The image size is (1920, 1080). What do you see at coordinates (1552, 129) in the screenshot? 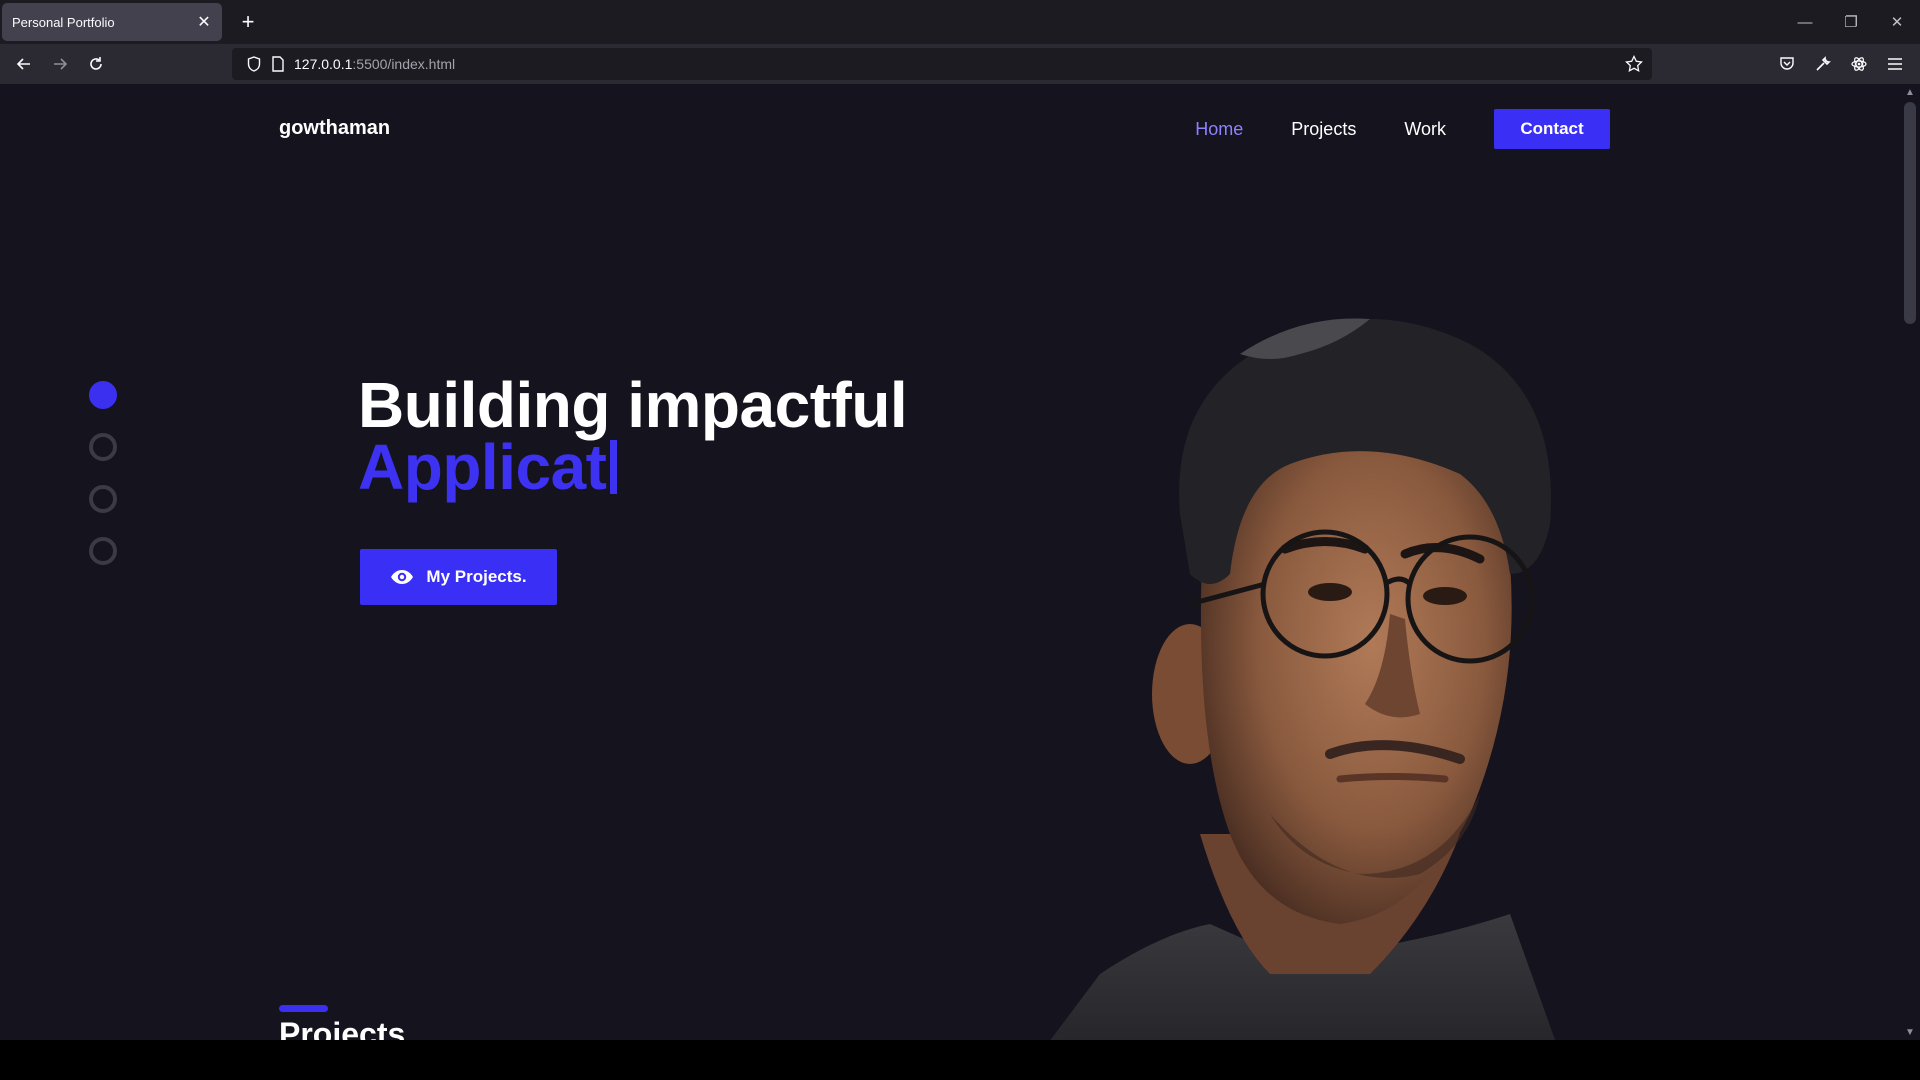
I see `contact-button: Contact` at bounding box center [1552, 129].